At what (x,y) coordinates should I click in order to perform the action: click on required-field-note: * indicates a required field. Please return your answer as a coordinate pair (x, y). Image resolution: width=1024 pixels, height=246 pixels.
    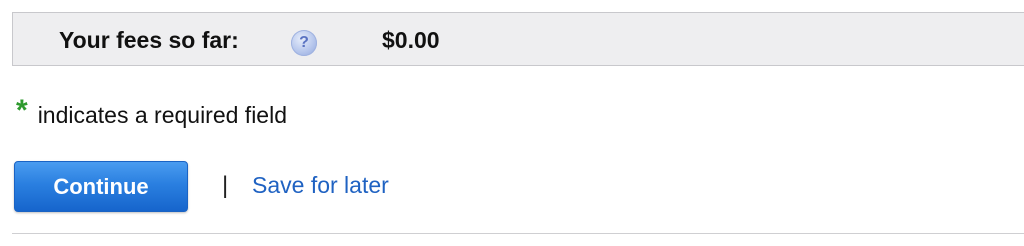
    Looking at the image, I should click on (152, 112).